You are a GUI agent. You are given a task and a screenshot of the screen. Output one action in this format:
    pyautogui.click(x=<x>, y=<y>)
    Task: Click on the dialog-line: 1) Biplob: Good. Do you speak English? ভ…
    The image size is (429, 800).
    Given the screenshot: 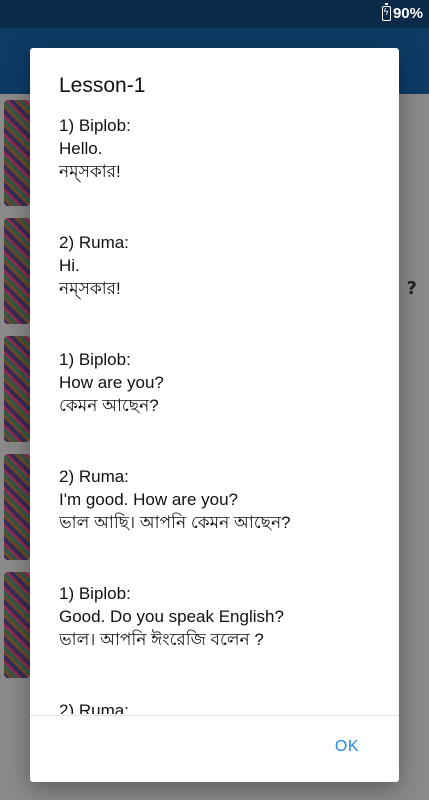 What is the action you would take?
    pyautogui.click(x=224, y=616)
    